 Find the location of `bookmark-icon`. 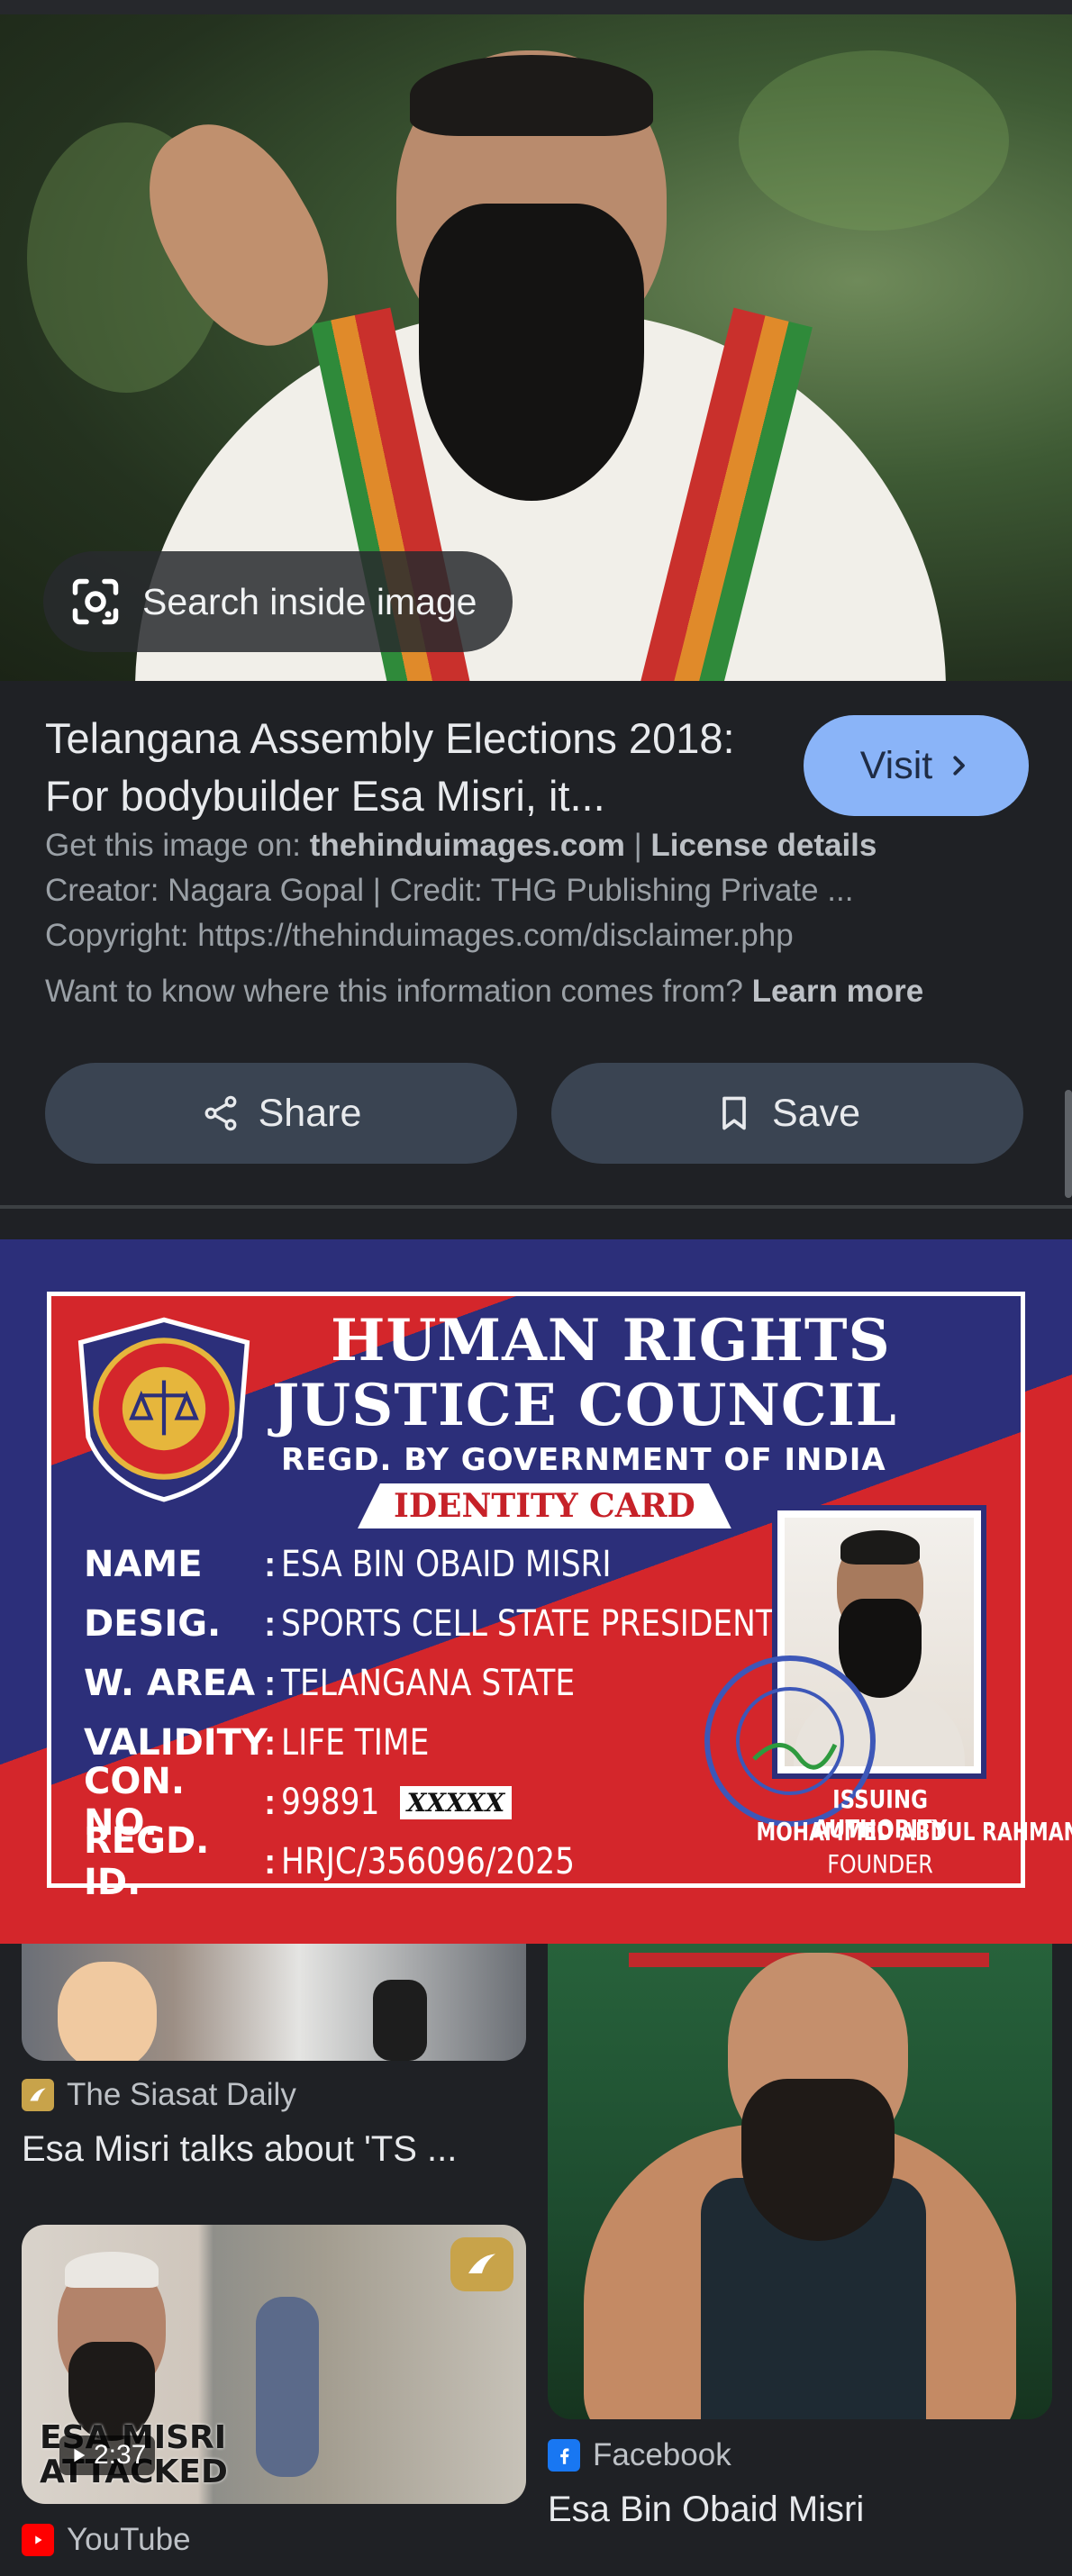

bookmark-icon is located at coordinates (734, 1113).